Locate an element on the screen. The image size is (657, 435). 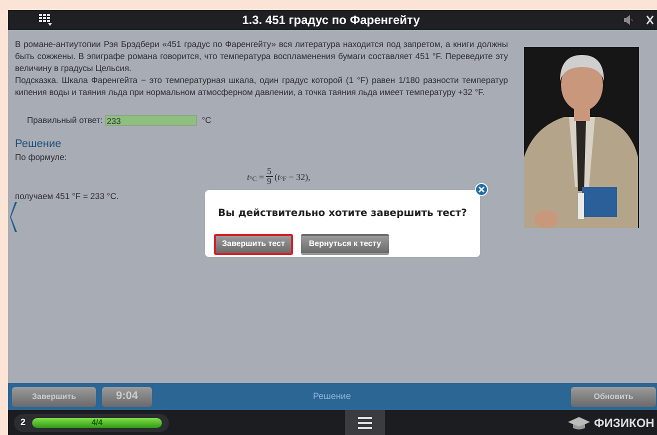
speaker-icon is located at coordinates (628, 20).